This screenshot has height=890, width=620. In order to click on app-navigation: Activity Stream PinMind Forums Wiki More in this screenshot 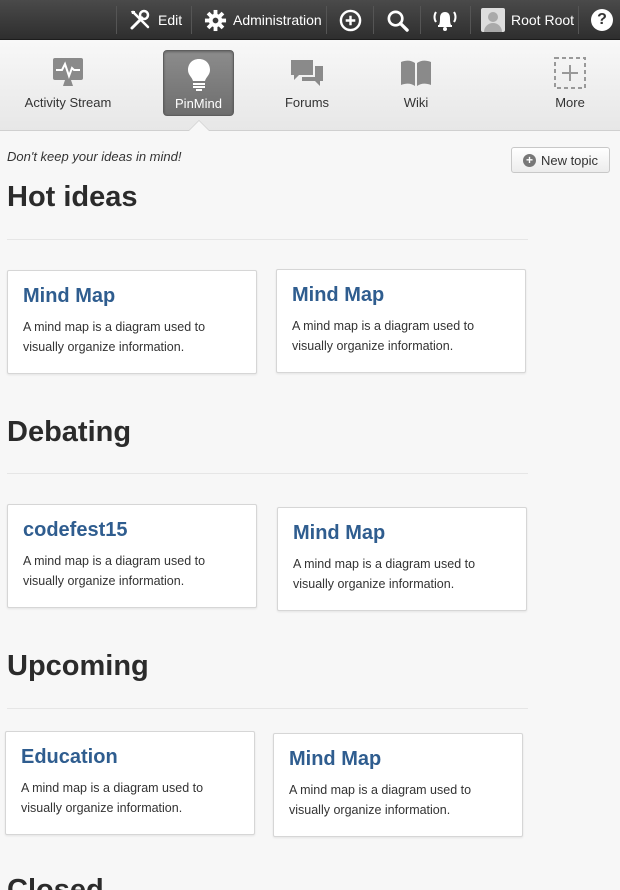, I will do `click(310, 85)`.